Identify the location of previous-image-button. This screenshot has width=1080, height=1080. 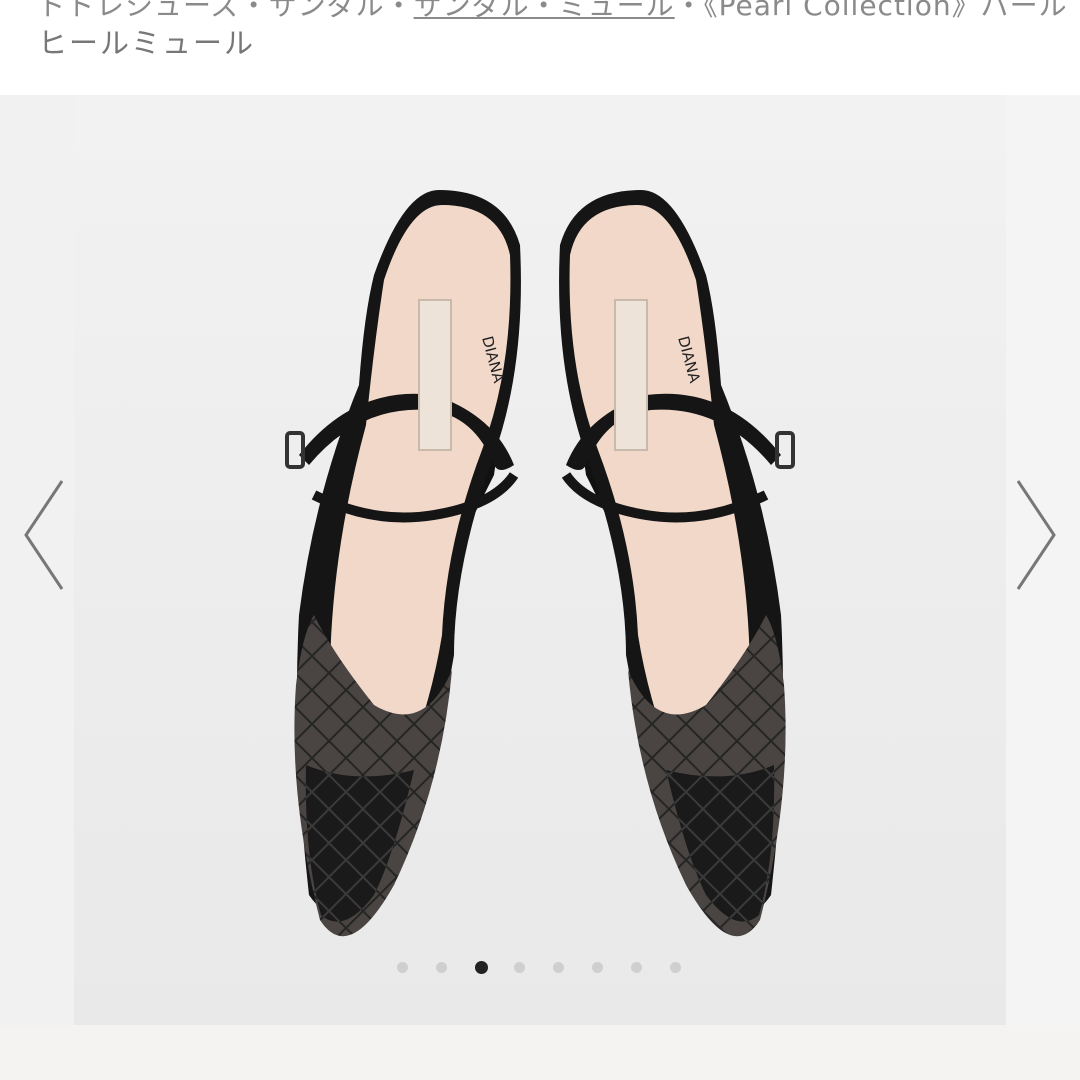
(48, 535).